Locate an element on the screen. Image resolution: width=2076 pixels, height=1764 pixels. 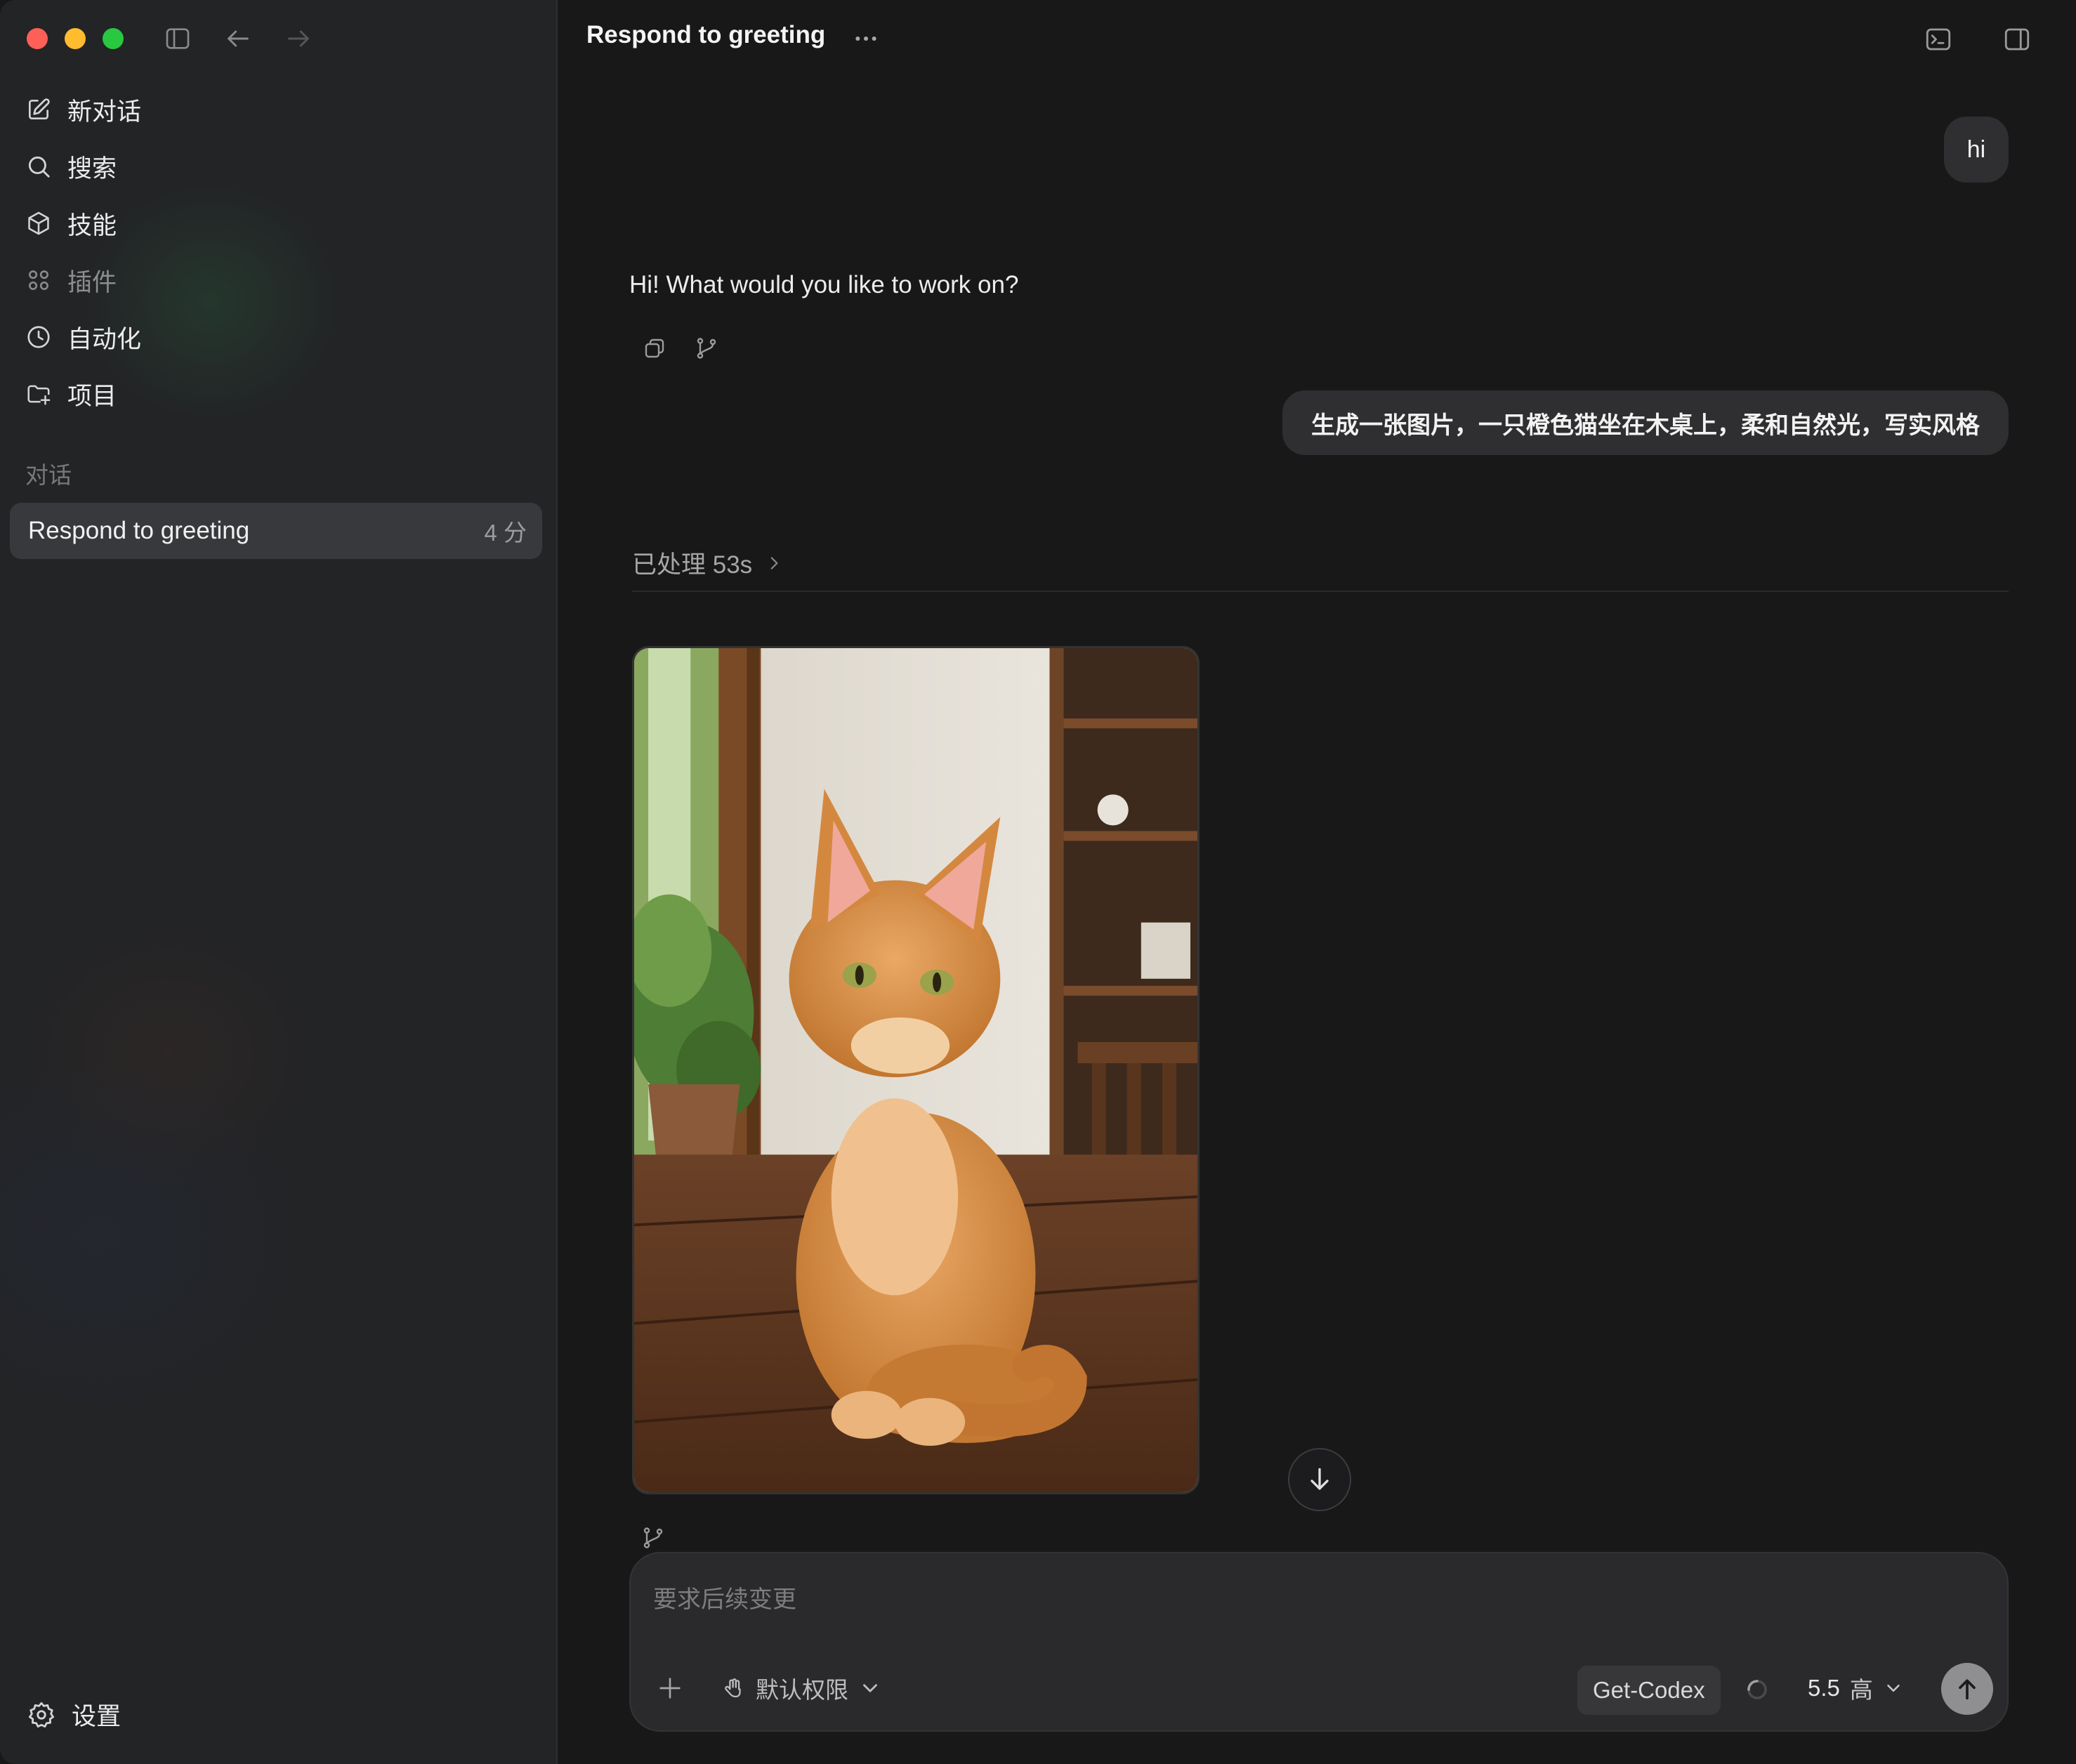
add-attachment-button is located at coordinates (670, 1688).